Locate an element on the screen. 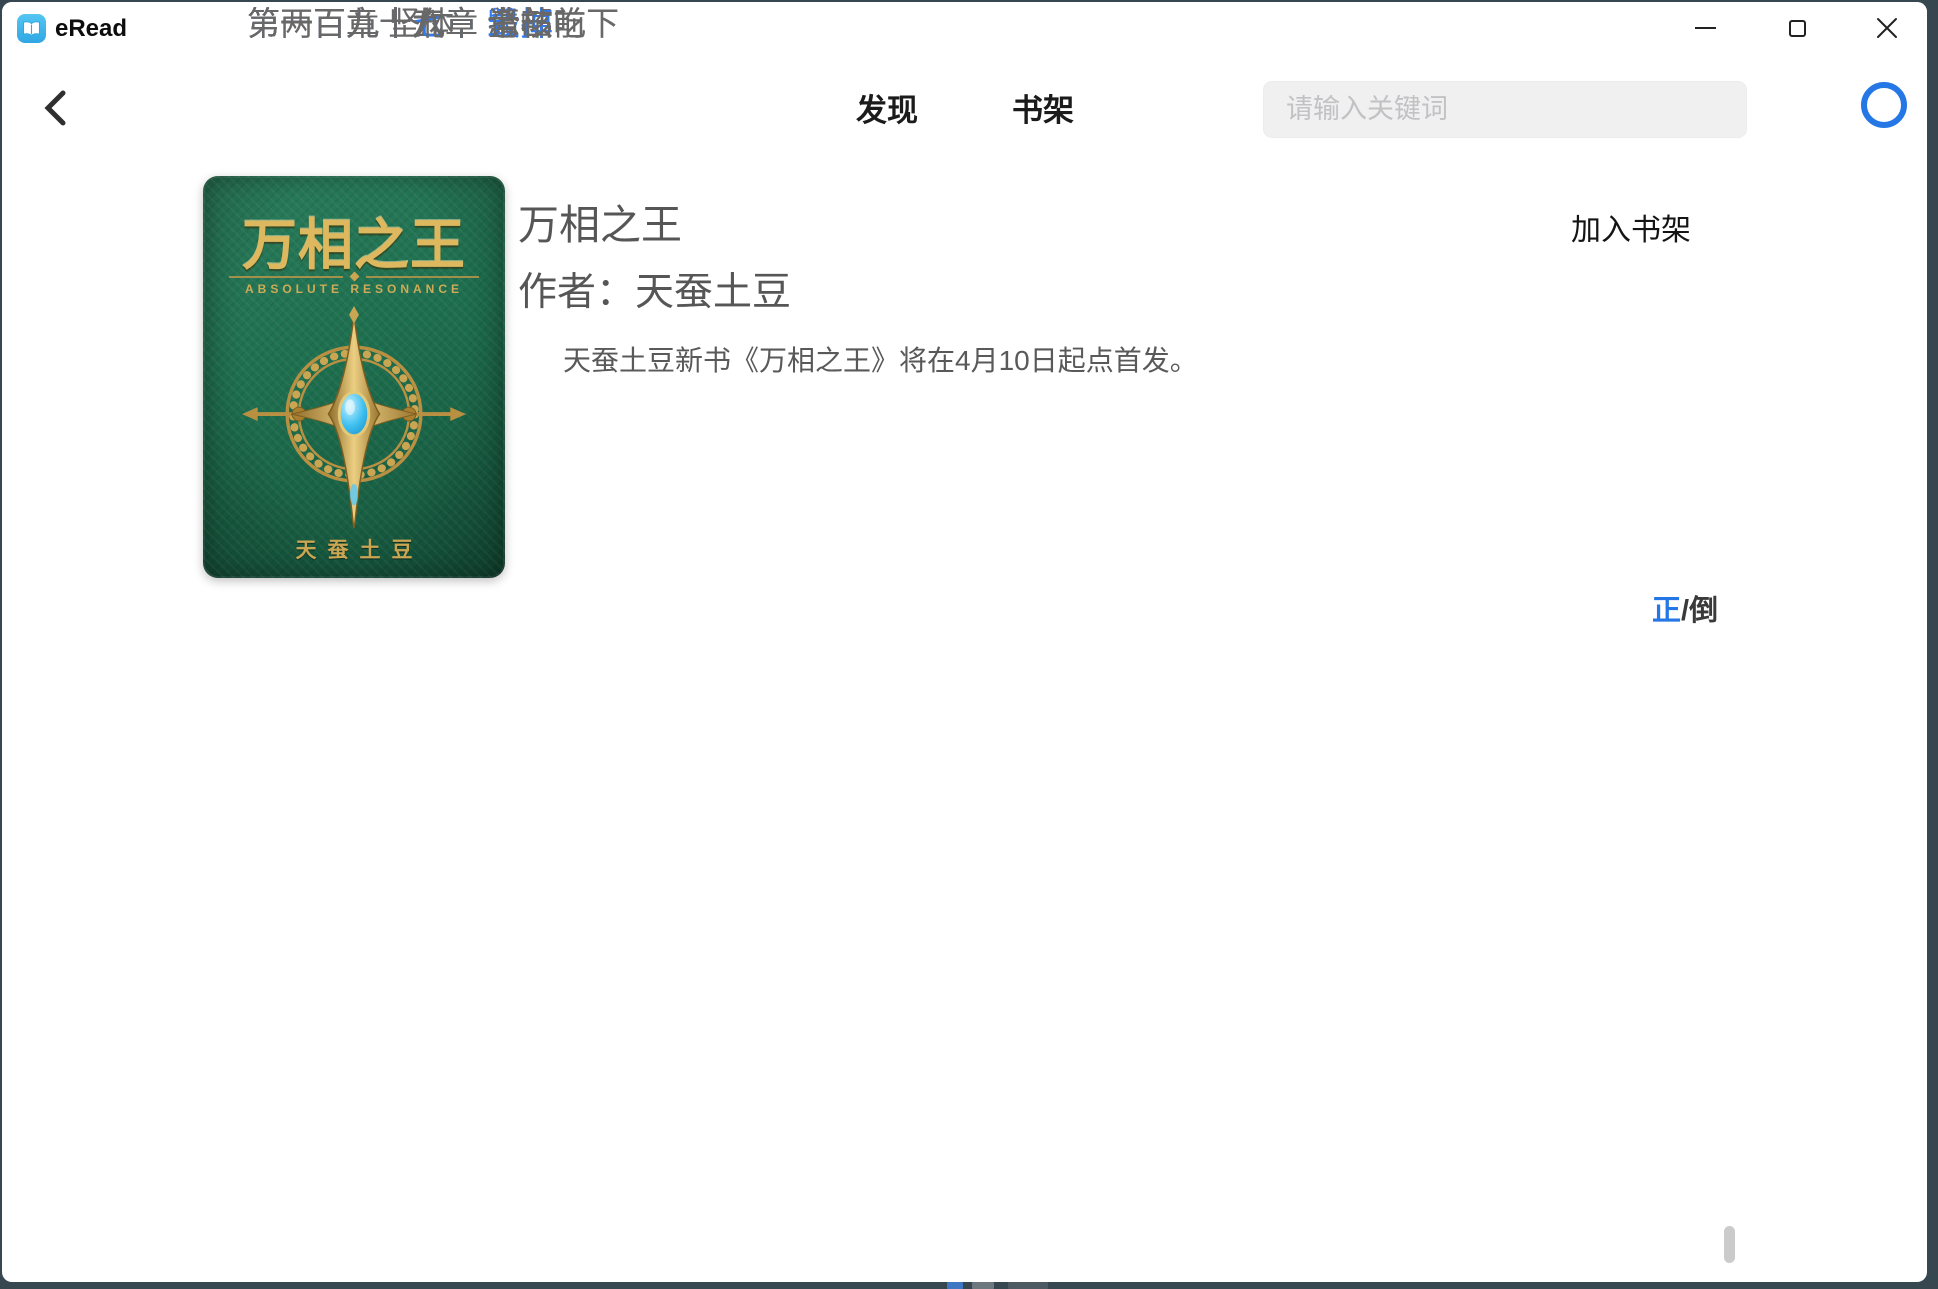  scrollbar-thumb is located at coordinates (1729, 1244).